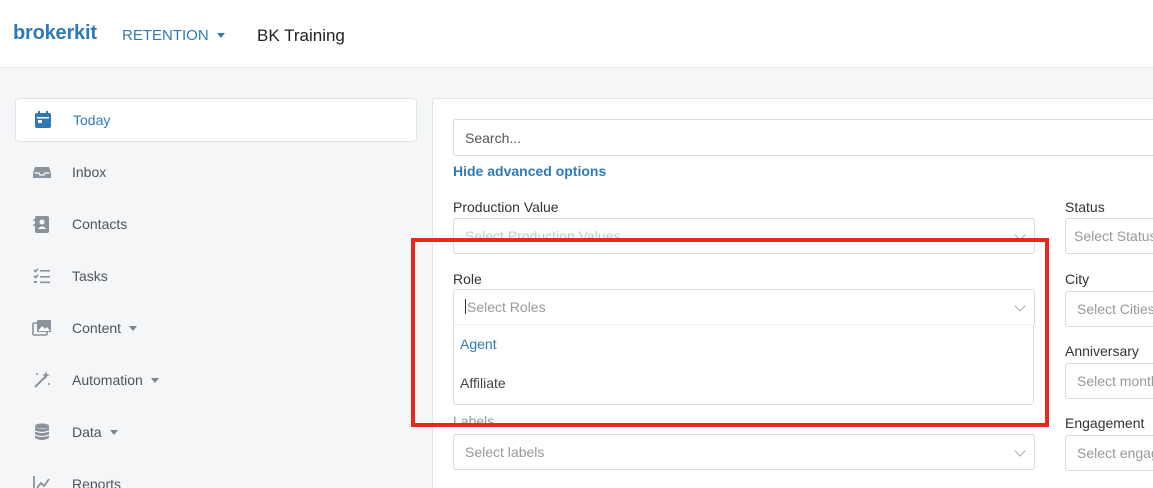  I want to click on sidebar-item-label: Reports, so click(97, 482).